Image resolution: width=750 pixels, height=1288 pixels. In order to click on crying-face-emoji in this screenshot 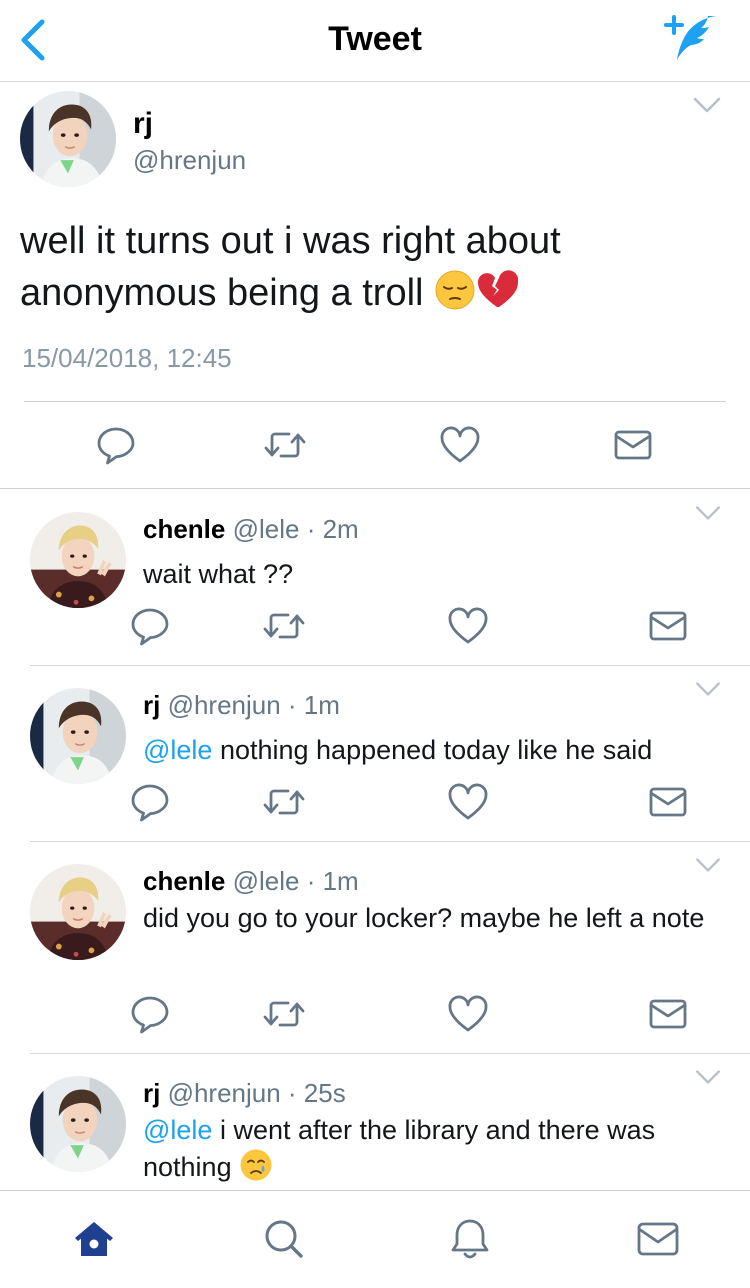, I will do `click(256, 1165)`.